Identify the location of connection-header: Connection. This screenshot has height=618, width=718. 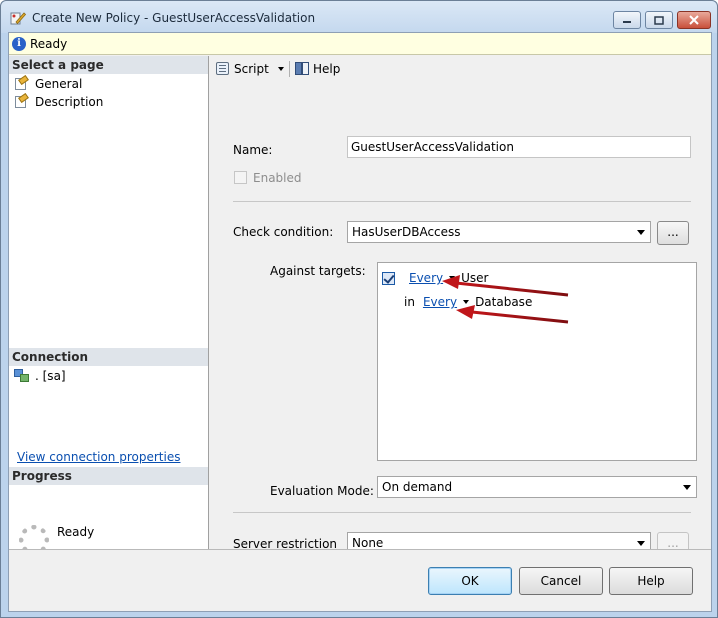
(108, 357).